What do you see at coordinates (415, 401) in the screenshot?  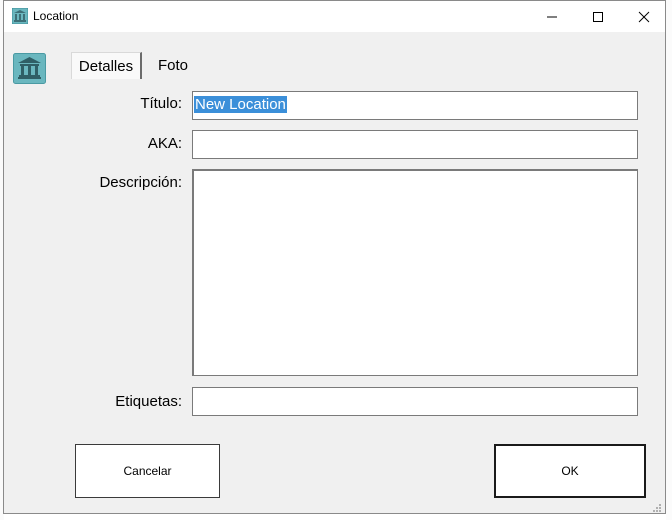 I see `etiquetas-field` at bounding box center [415, 401].